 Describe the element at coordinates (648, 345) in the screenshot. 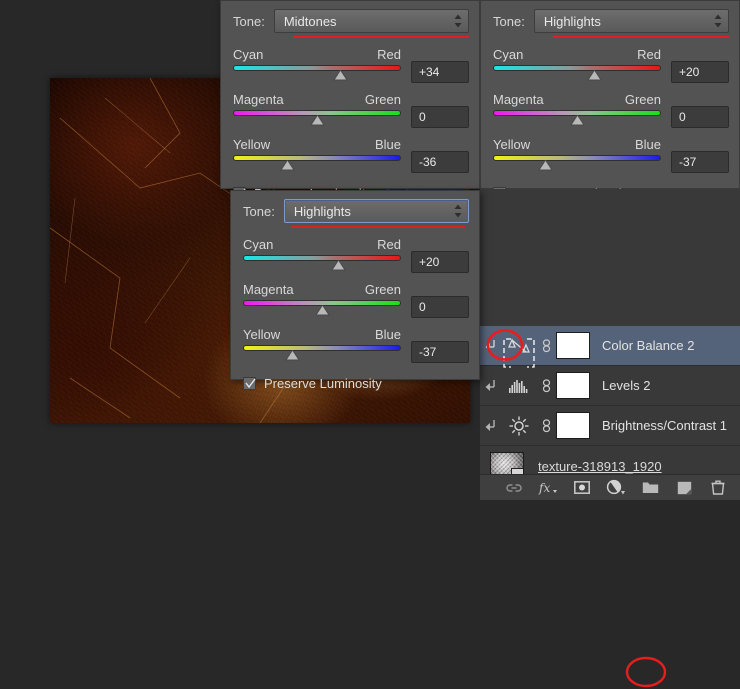

I see `layer-name: Color Balance 2` at that location.